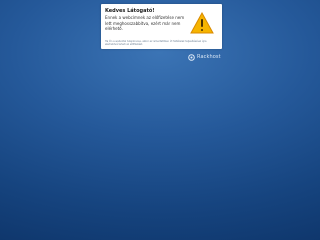 Image resolution: width=320 pixels, height=240 pixels. What do you see at coordinates (202, 23) in the screenshot?
I see `warning-icon` at bounding box center [202, 23].